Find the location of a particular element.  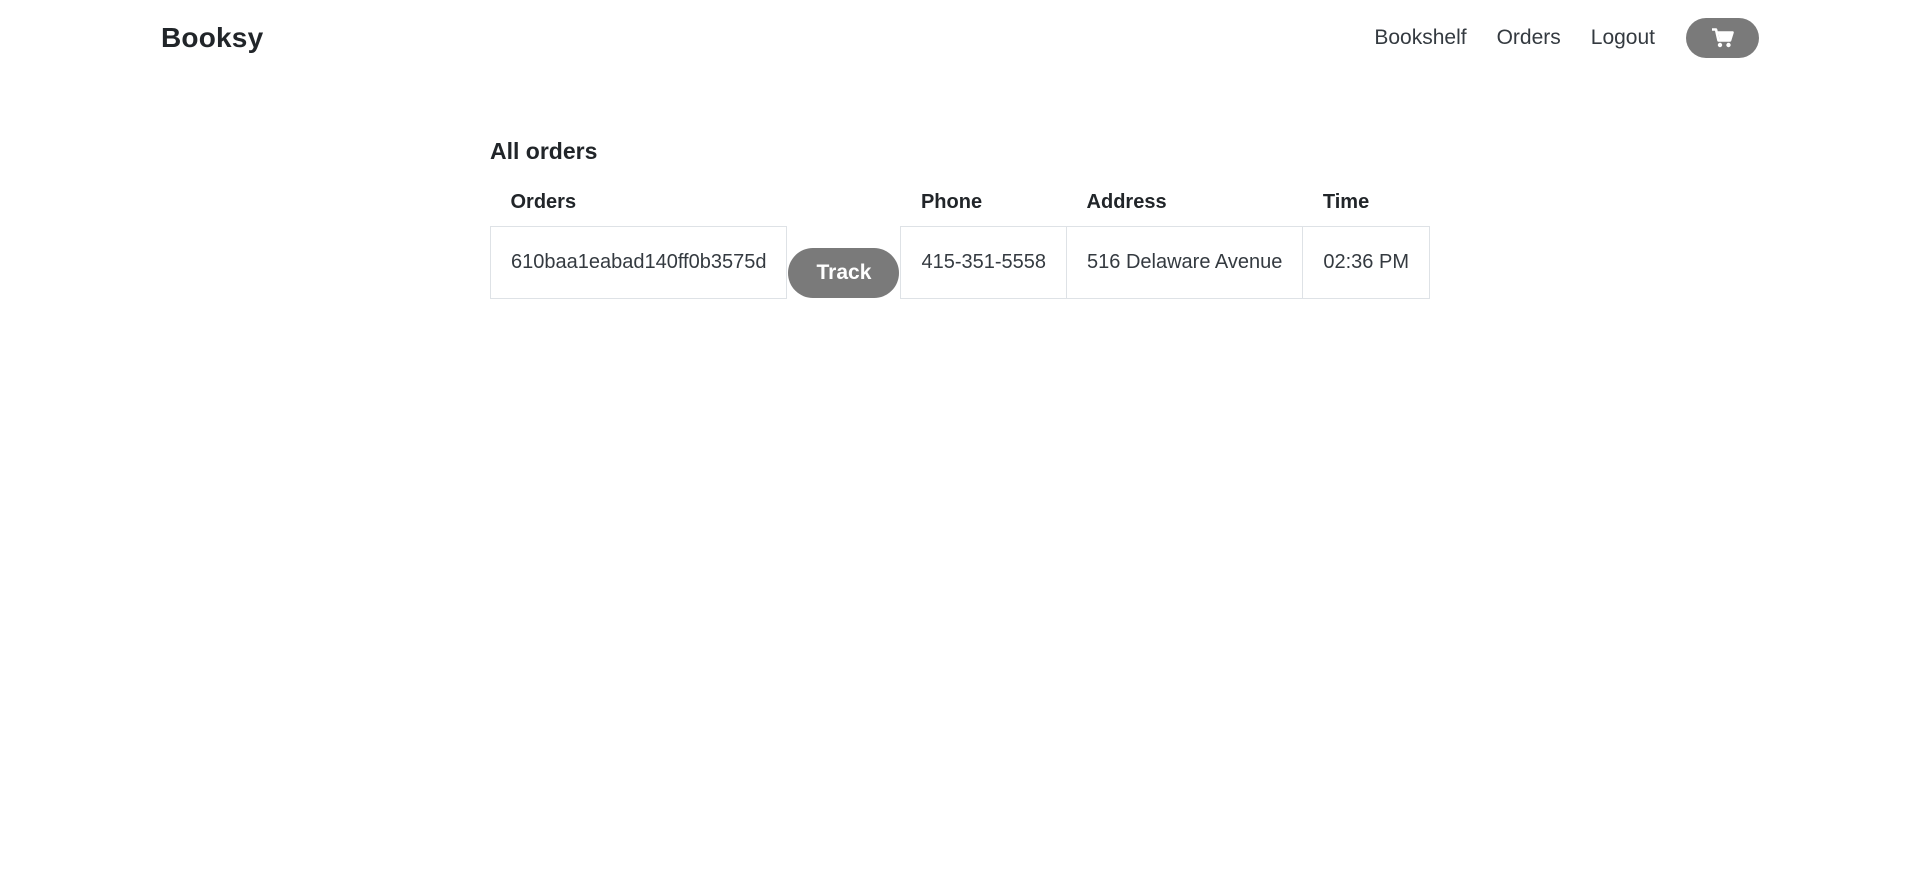

column-header-time: Time is located at coordinates (1346, 202).